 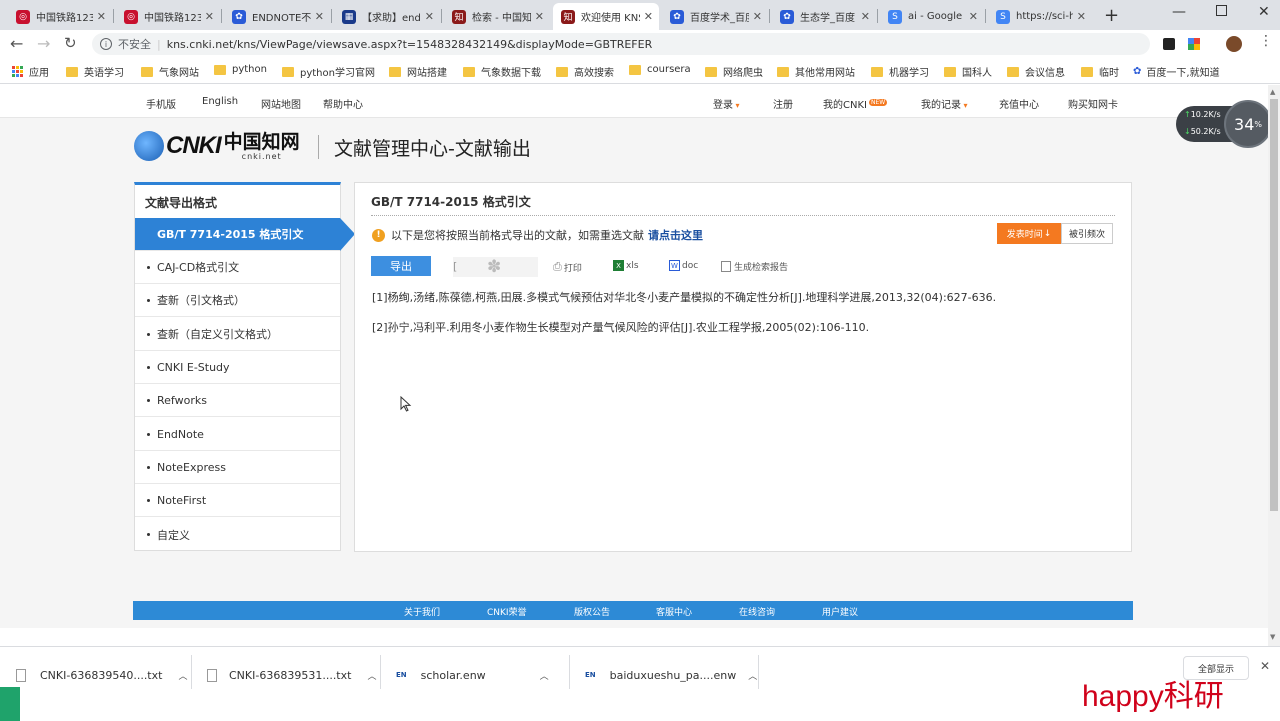 I want to click on sidebar-item-endnote: EndNote, so click(x=237, y=434).